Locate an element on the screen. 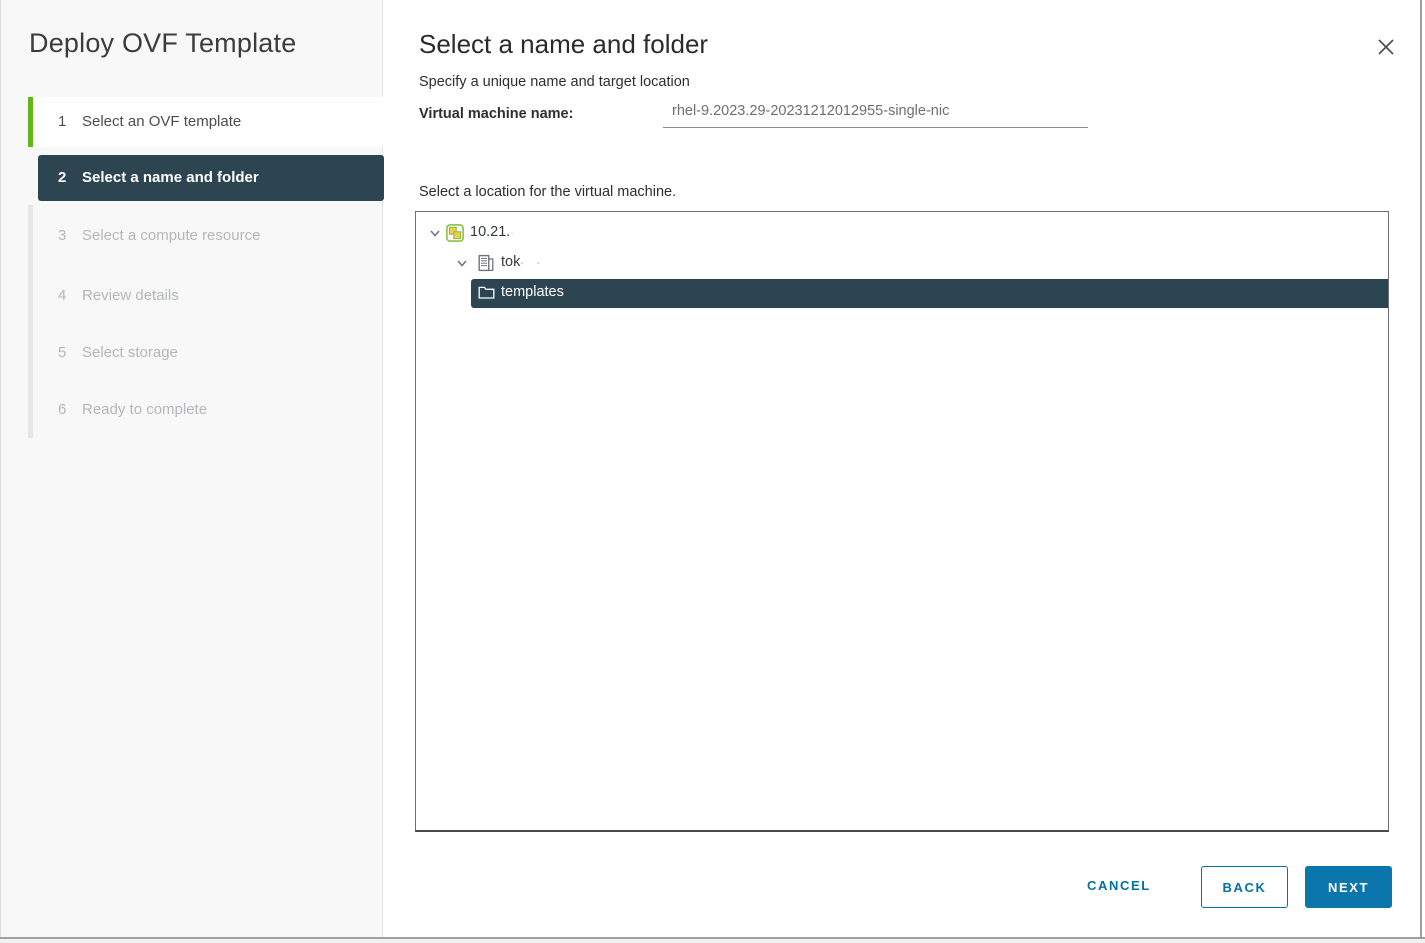 This screenshot has height=943, width=1425. close-icon is located at coordinates (1386, 48).